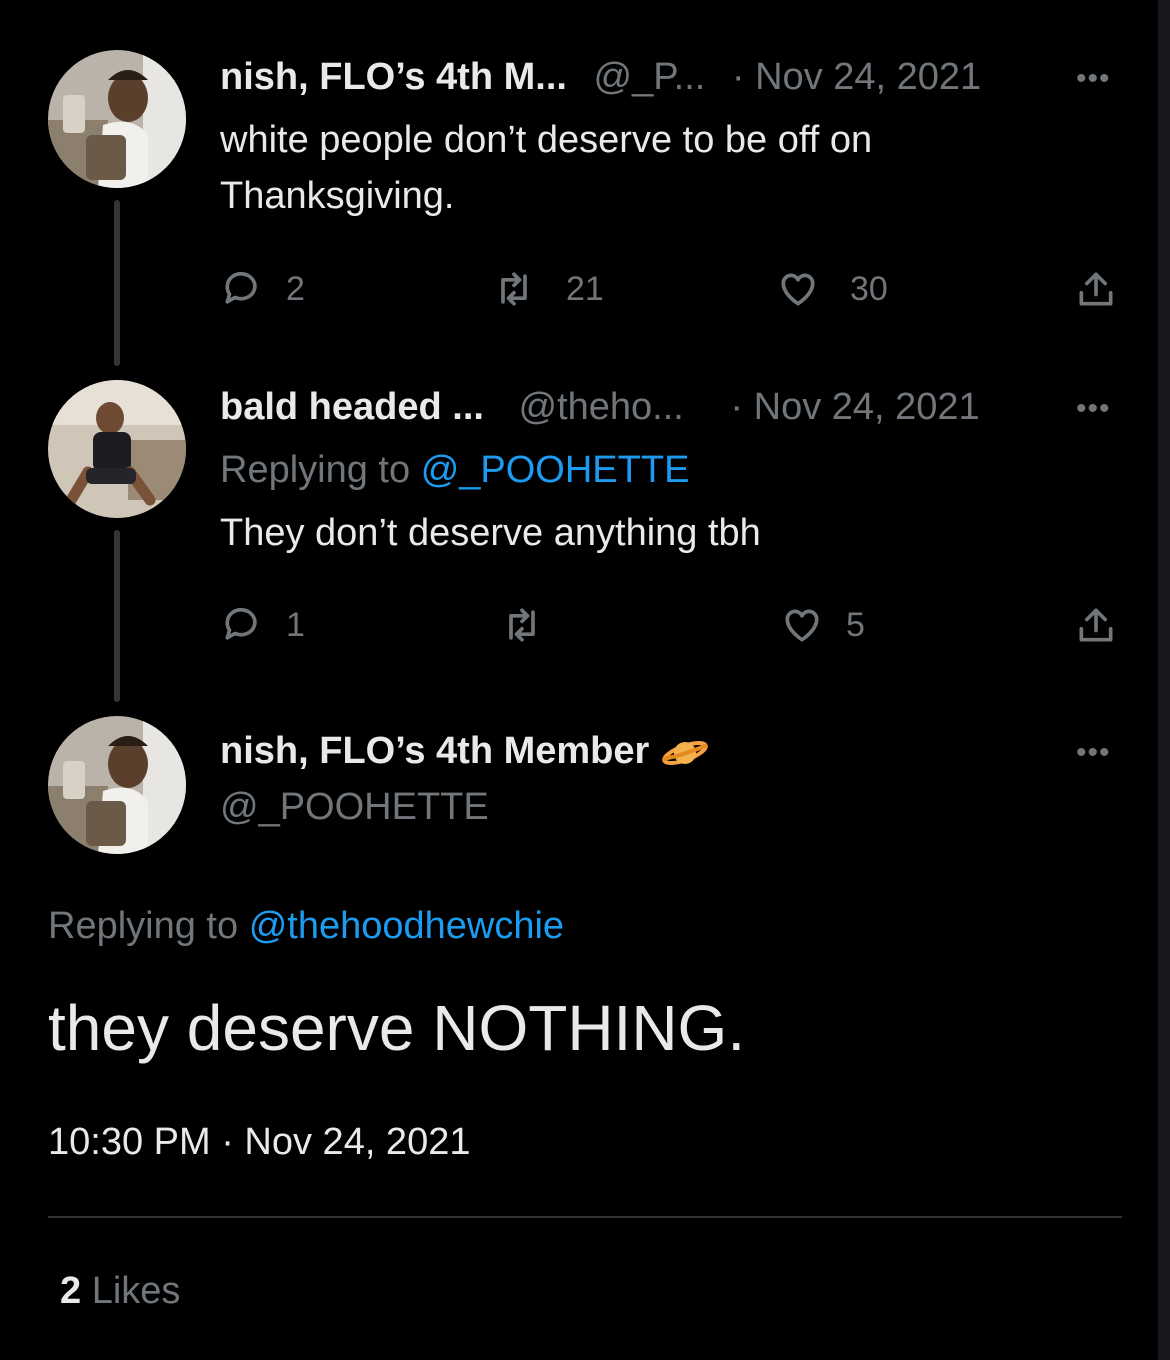 This screenshot has width=1170, height=1360. I want to click on likes-label: Likes, so click(136, 1291).